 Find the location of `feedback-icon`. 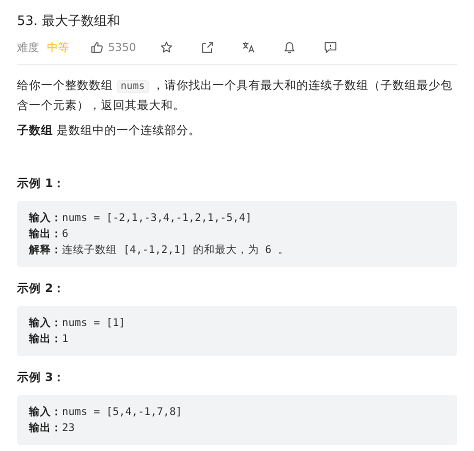

feedback-icon is located at coordinates (330, 47).